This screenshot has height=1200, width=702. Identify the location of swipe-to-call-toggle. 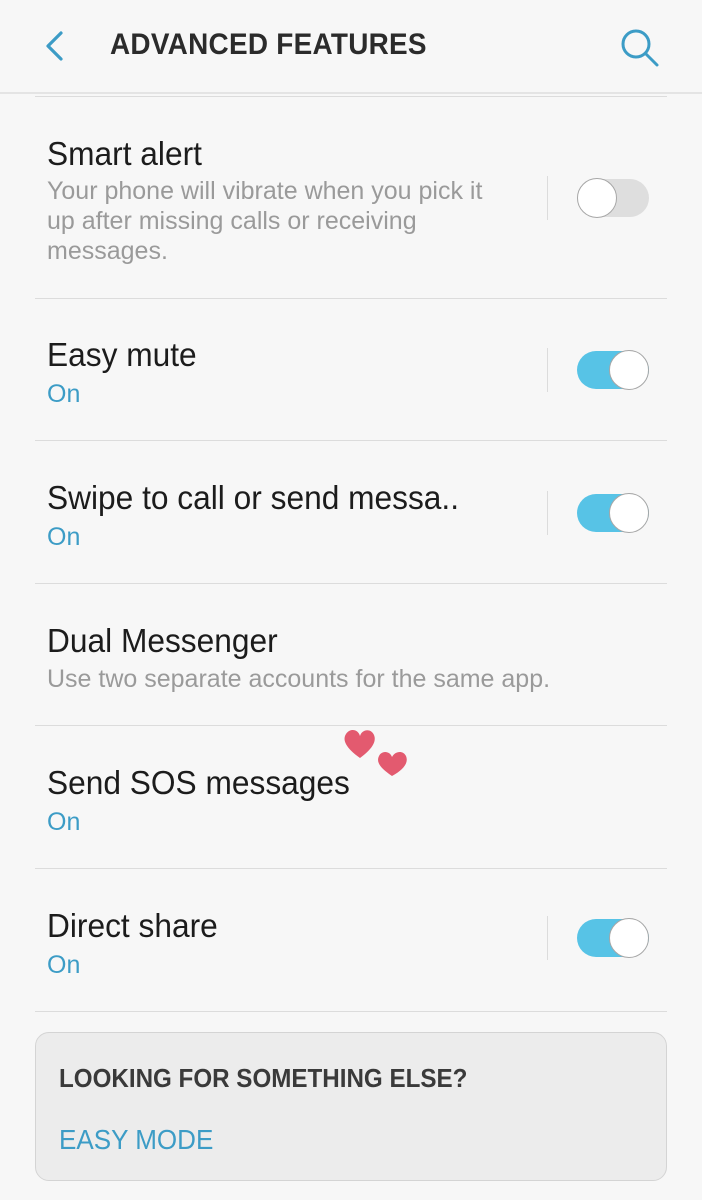
(613, 513).